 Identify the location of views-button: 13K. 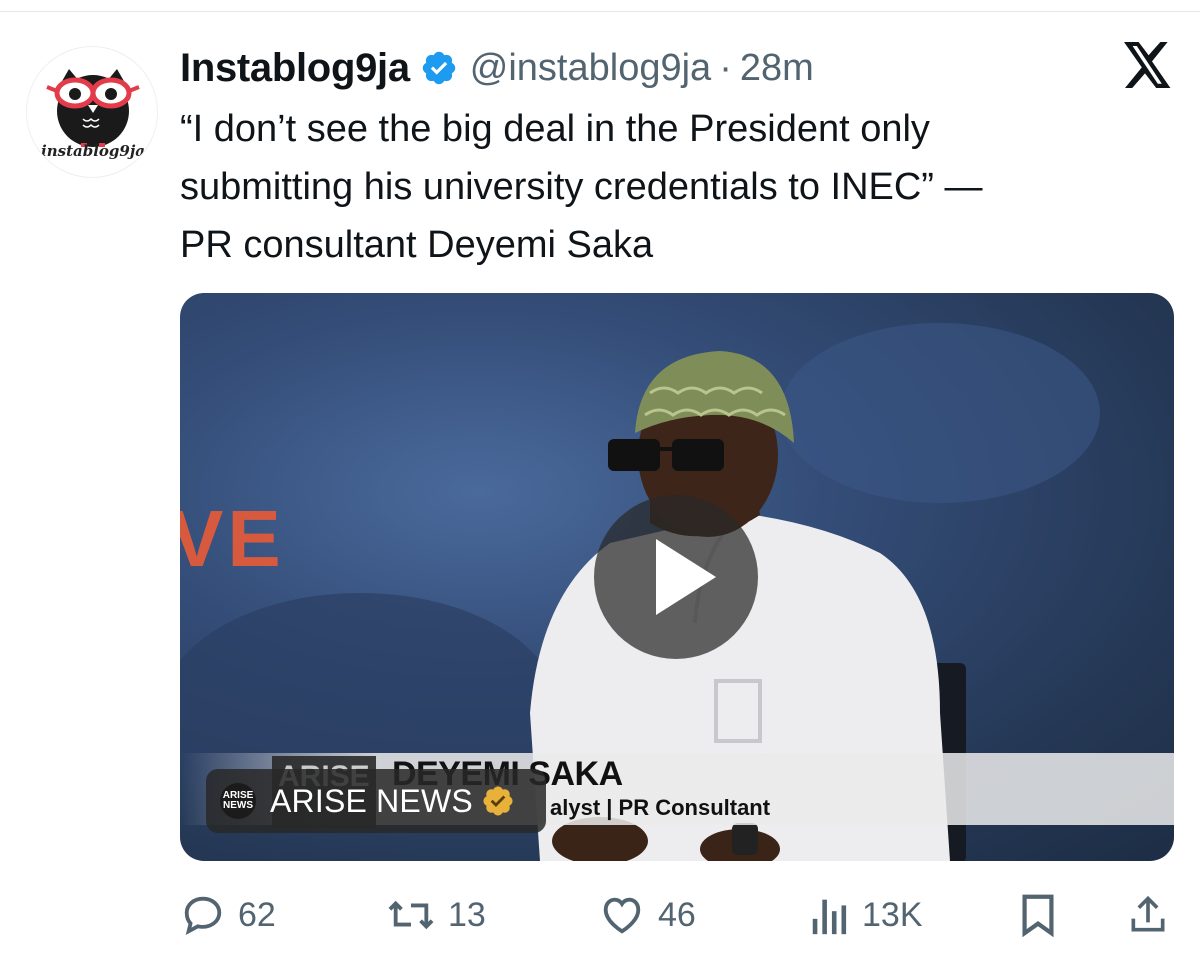
(866, 915).